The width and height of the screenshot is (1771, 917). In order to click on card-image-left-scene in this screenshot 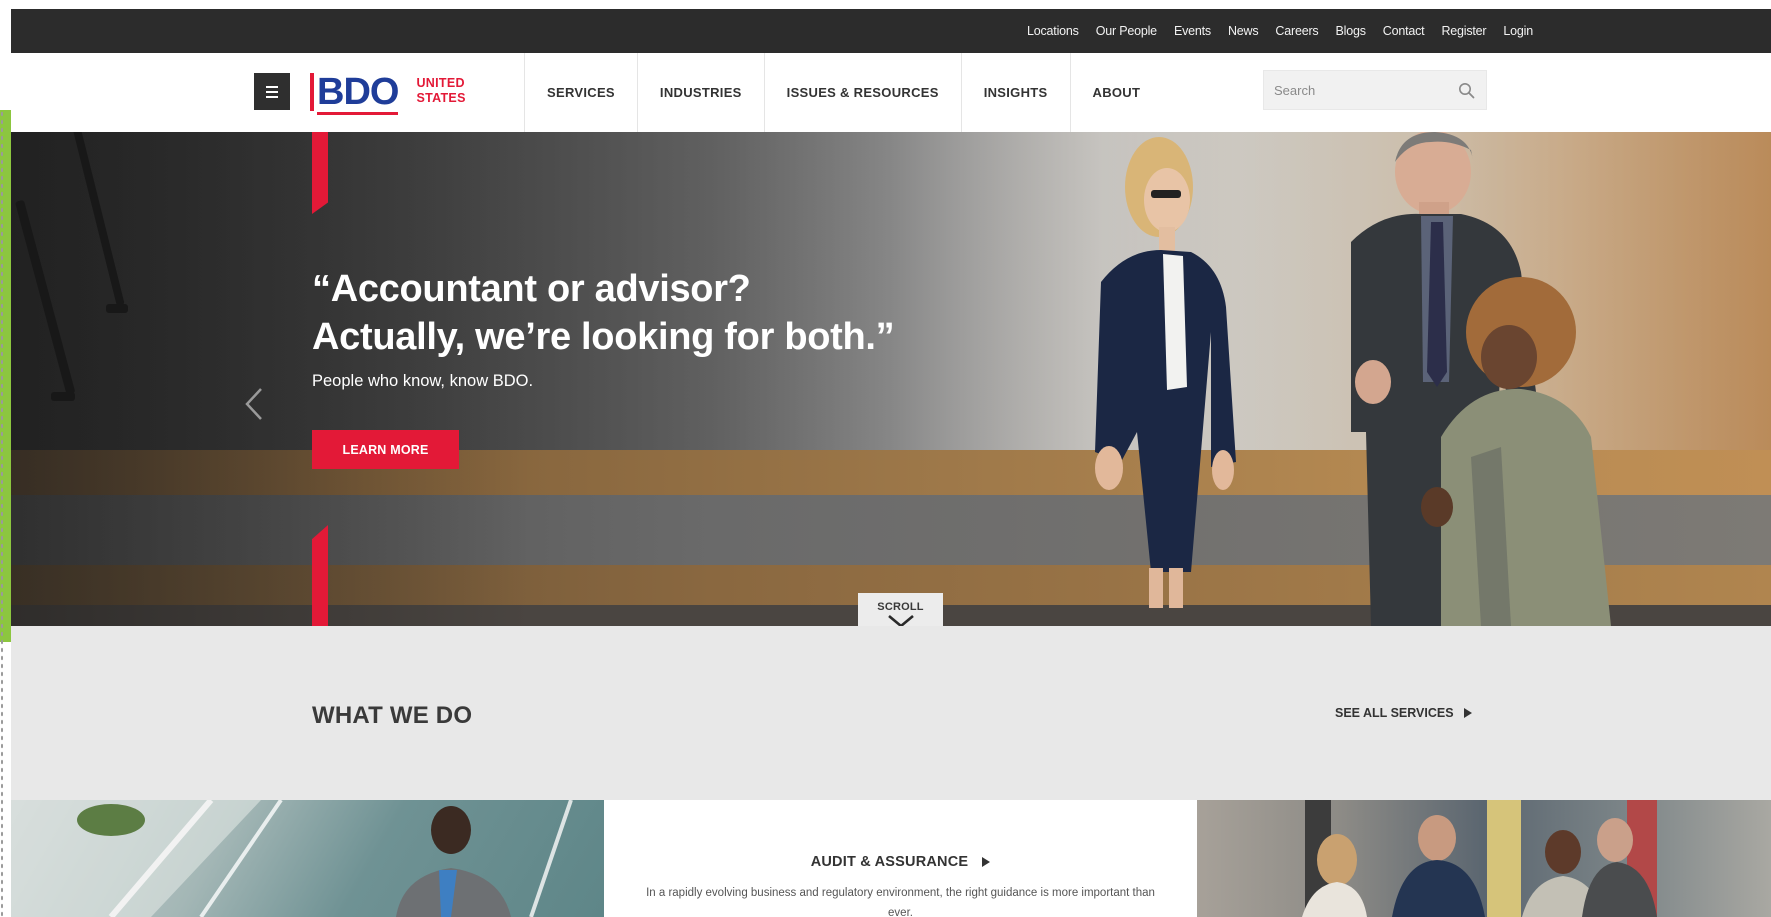, I will do `click(292, 858)`.